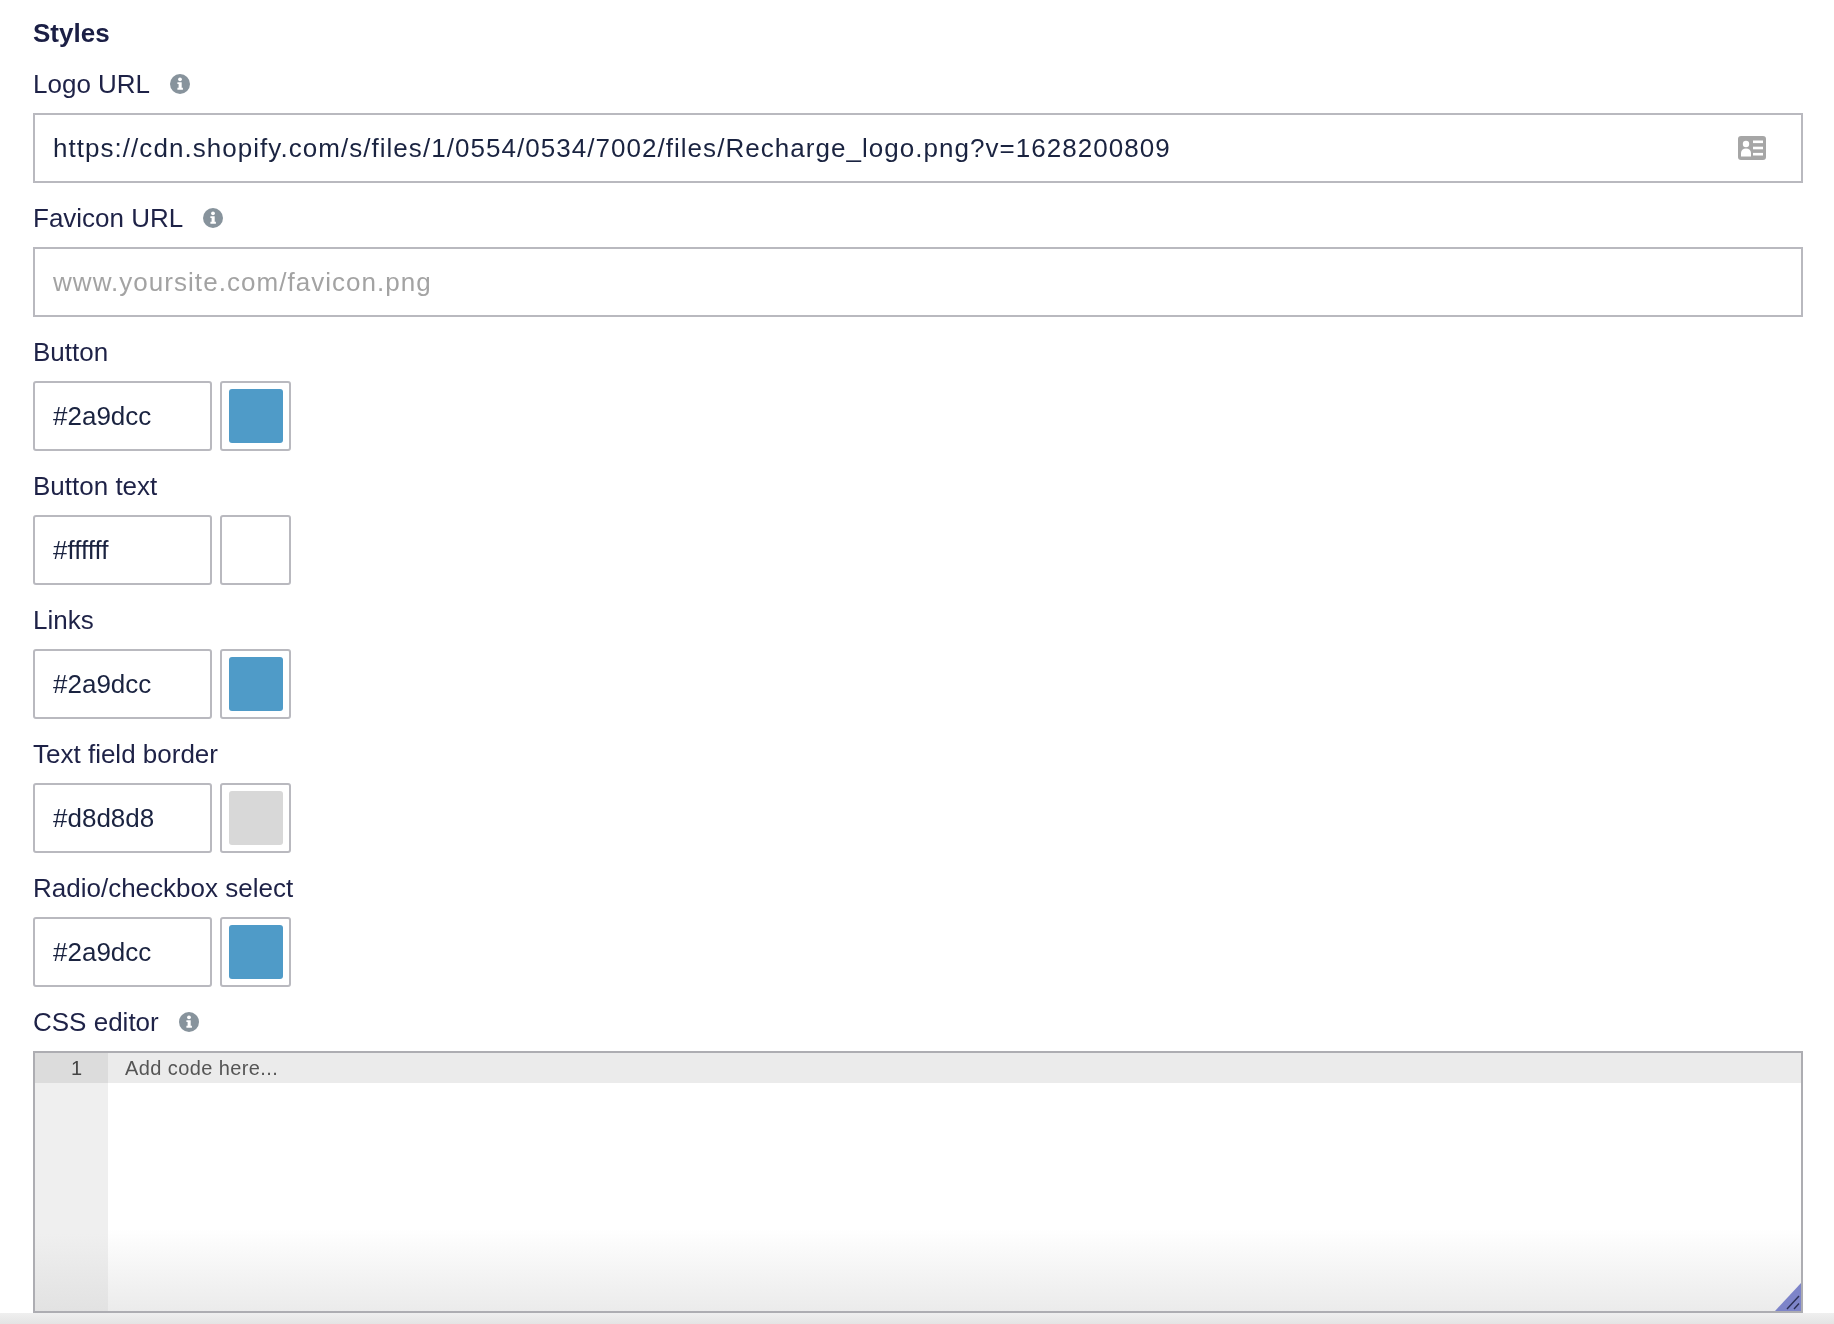 The image size is (1834, 1324). I want to click on field-label: Favicon URL, so click(108, 218).